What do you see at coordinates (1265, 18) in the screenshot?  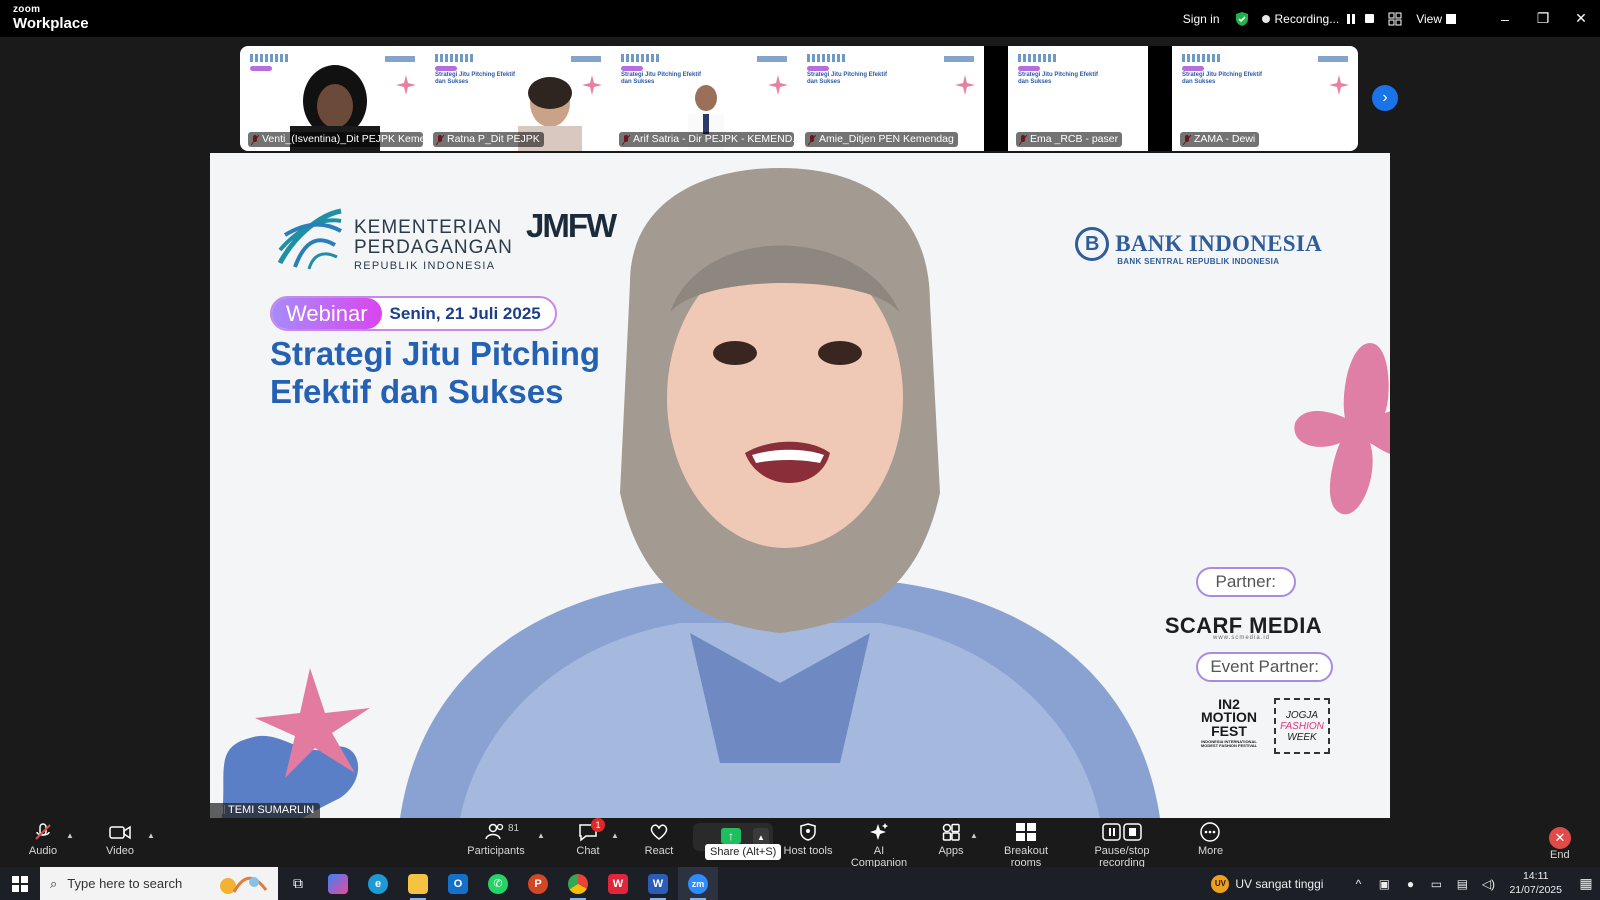 I see `recording-dot-icon` at bounding box center [1265, 18].